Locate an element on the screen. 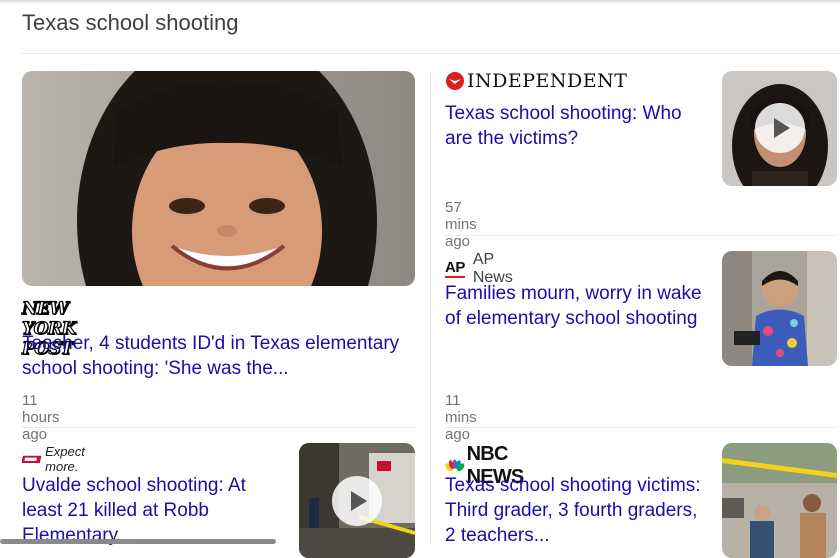 The height and width of the screenshot is (558, 840). station-logo-icon is located at coordinates (32, 459).